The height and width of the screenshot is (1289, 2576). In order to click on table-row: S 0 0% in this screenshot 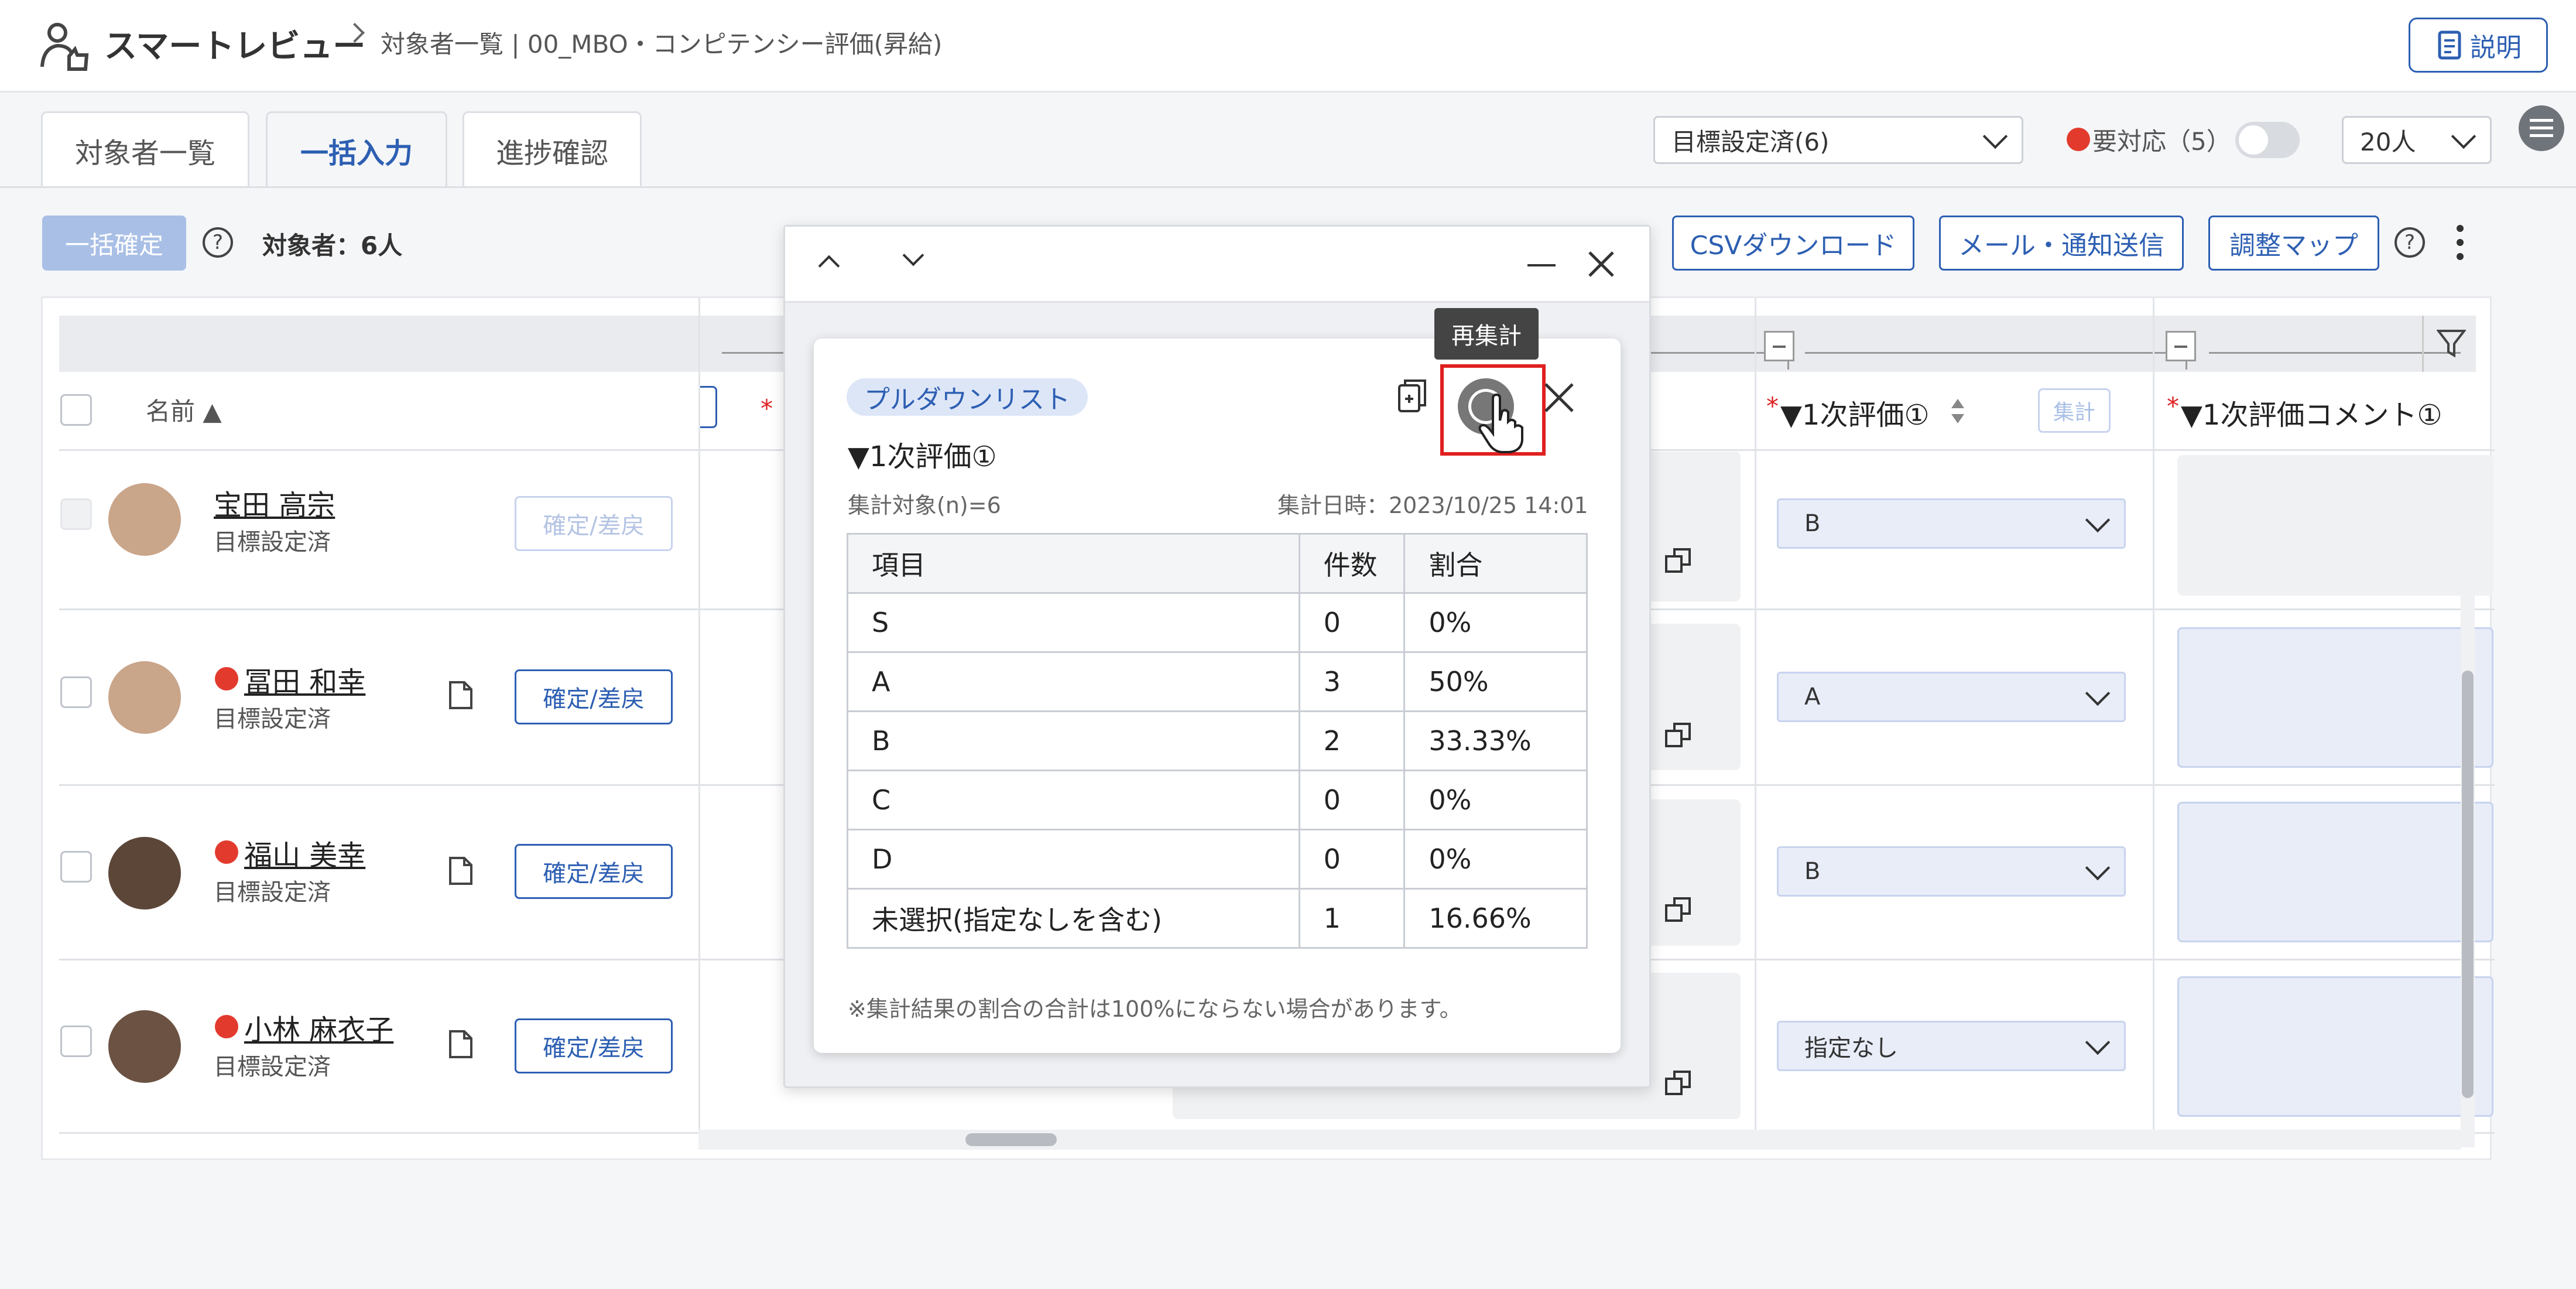, I will do `click(1217, 622)`.